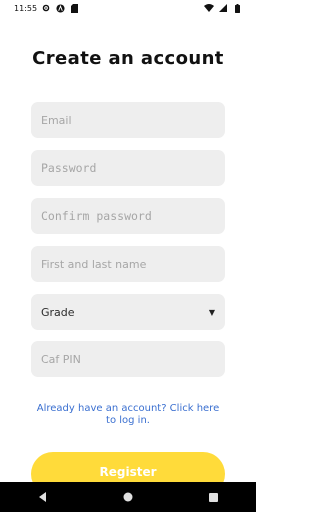 The image size is (320, 512). Describe the element at coordinates (128, 168) in the screenshot. I see `password-field: Password` at that location.